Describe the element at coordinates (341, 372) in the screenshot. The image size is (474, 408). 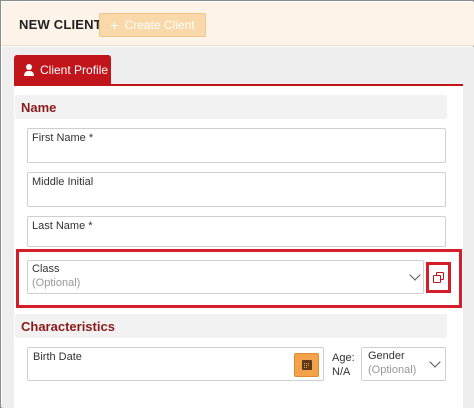
I see `age-value: N/A` at that location.